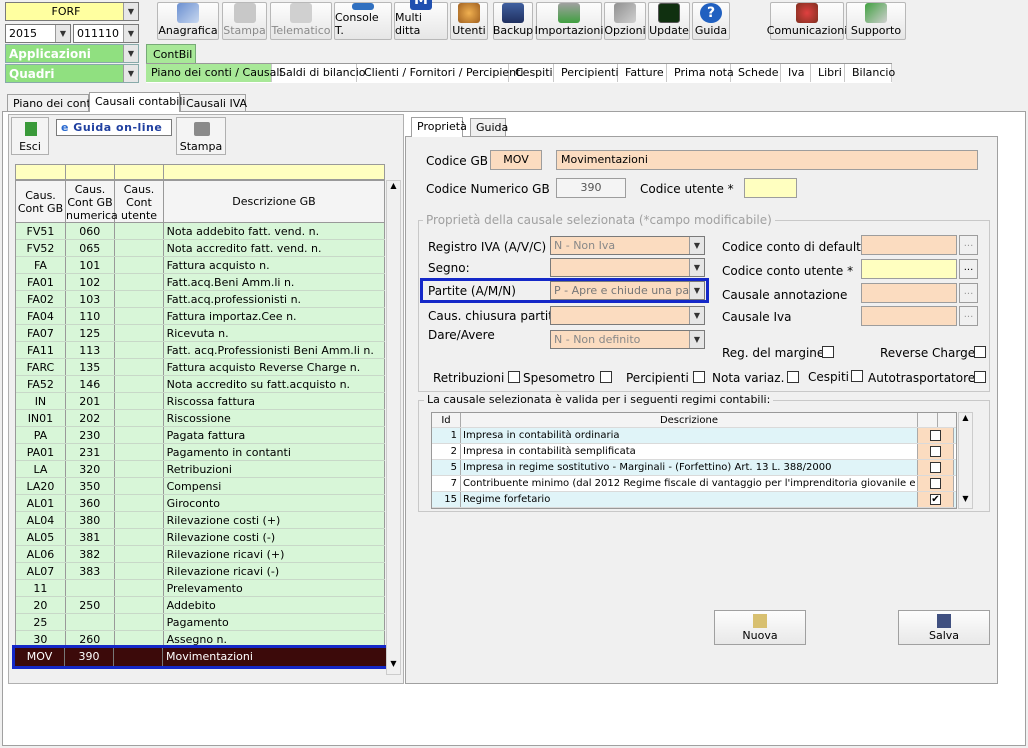  What do you see at coordinates (532, 73) in the screenshot?
I see `nav-tab-cespiti: Cespiti` at bounding box center [532, 73].